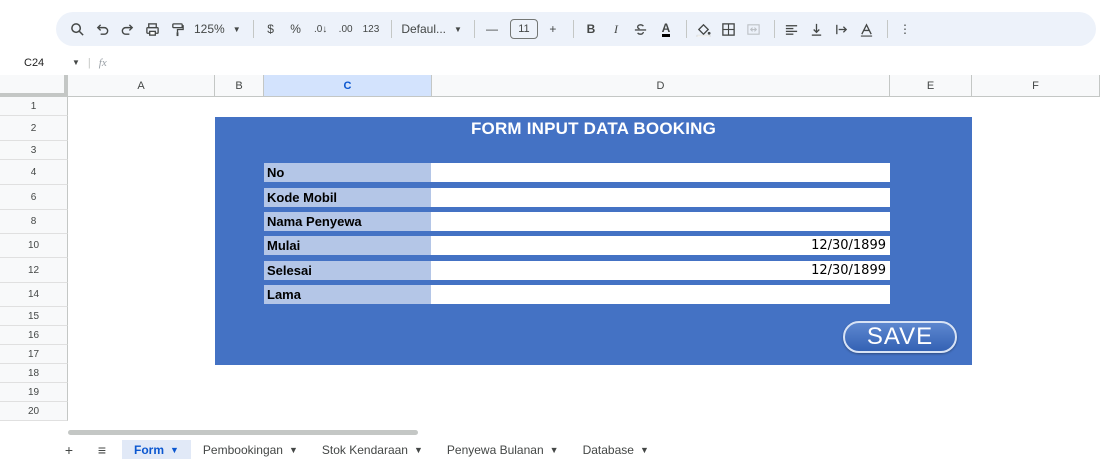 The width and height of the screenshot is (1118, 459). I want to click on increase-font-size-button: +, so click(553, 29).